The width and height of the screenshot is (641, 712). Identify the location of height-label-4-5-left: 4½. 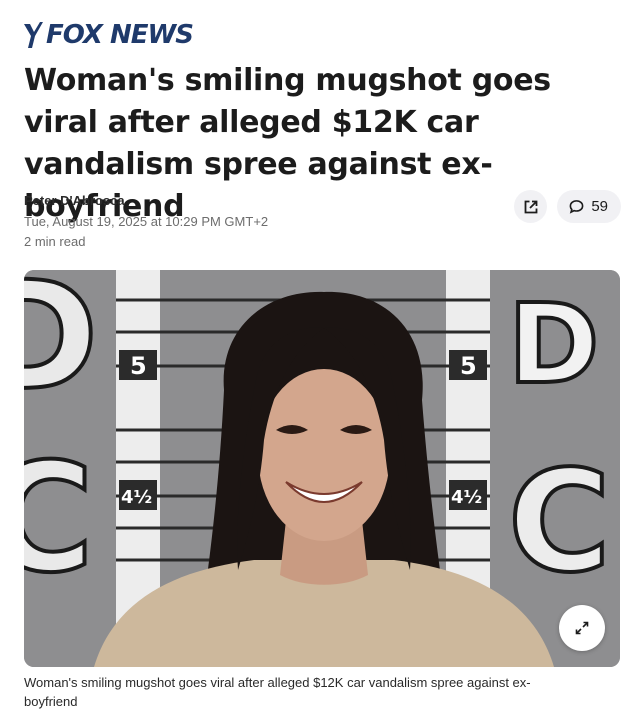
(136, 497).